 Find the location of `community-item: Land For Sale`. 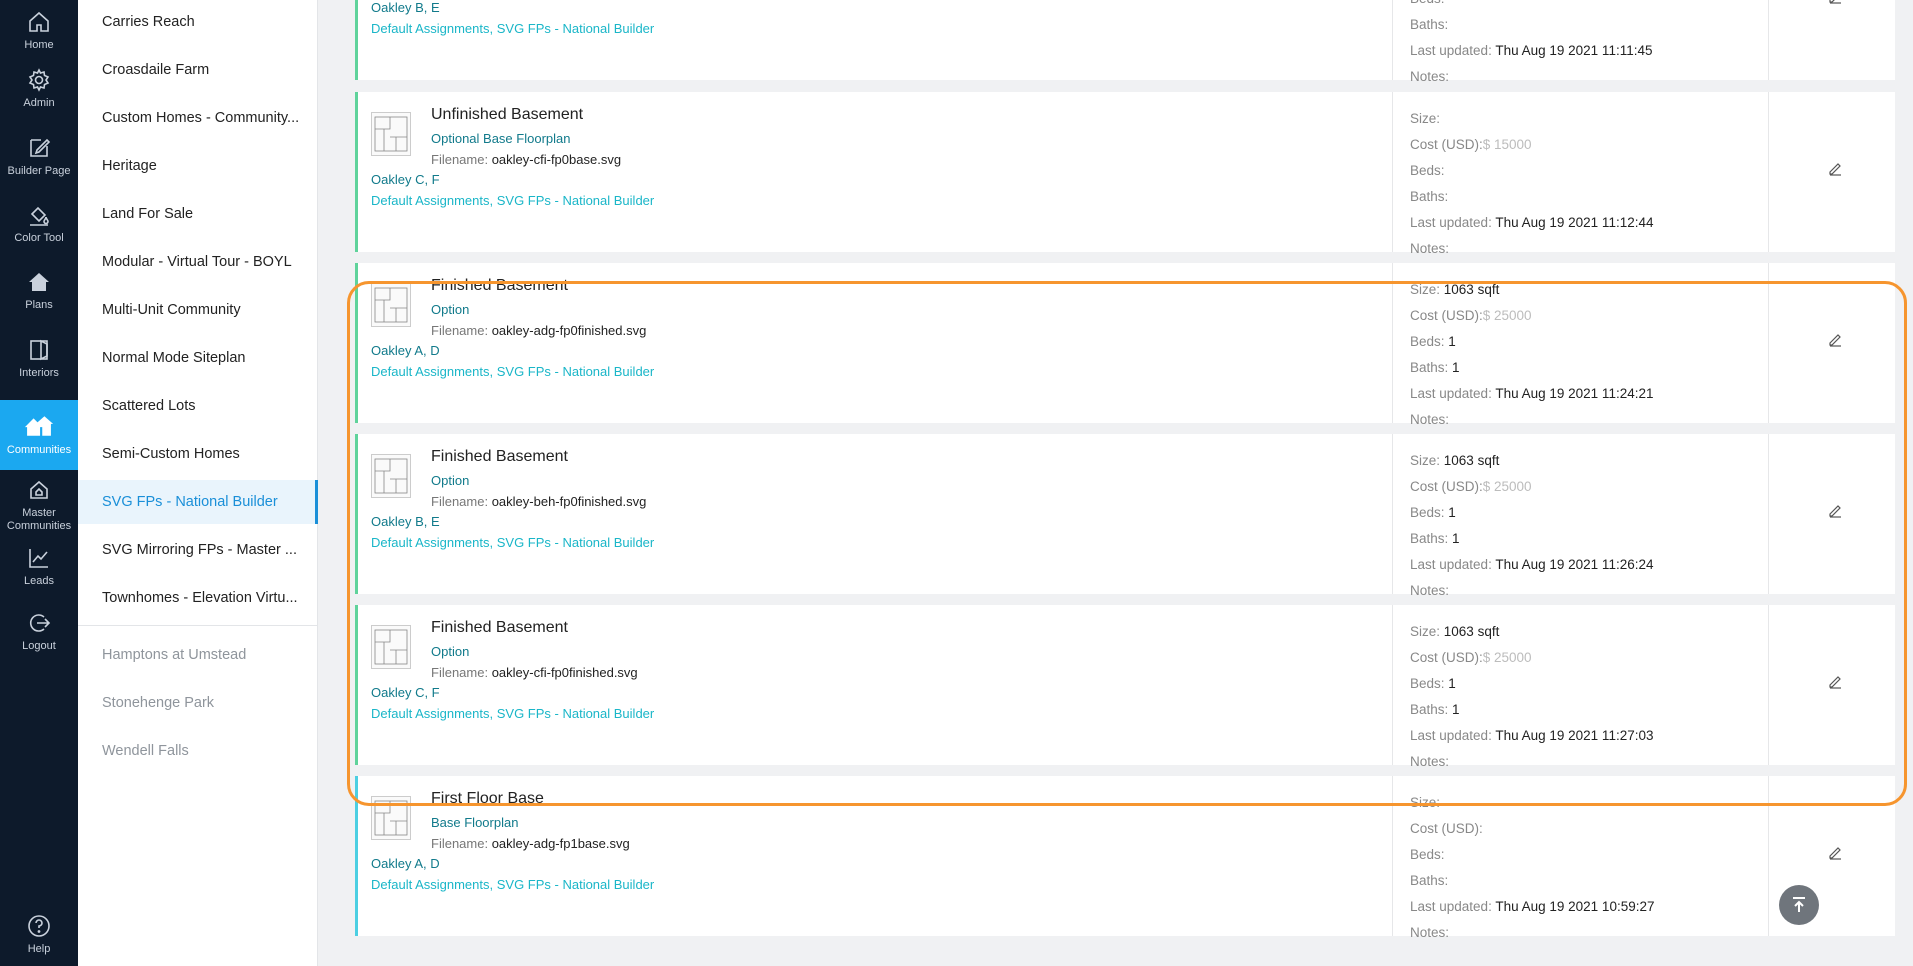

community-item: Land For Sale is located at coordinates (198, 214).